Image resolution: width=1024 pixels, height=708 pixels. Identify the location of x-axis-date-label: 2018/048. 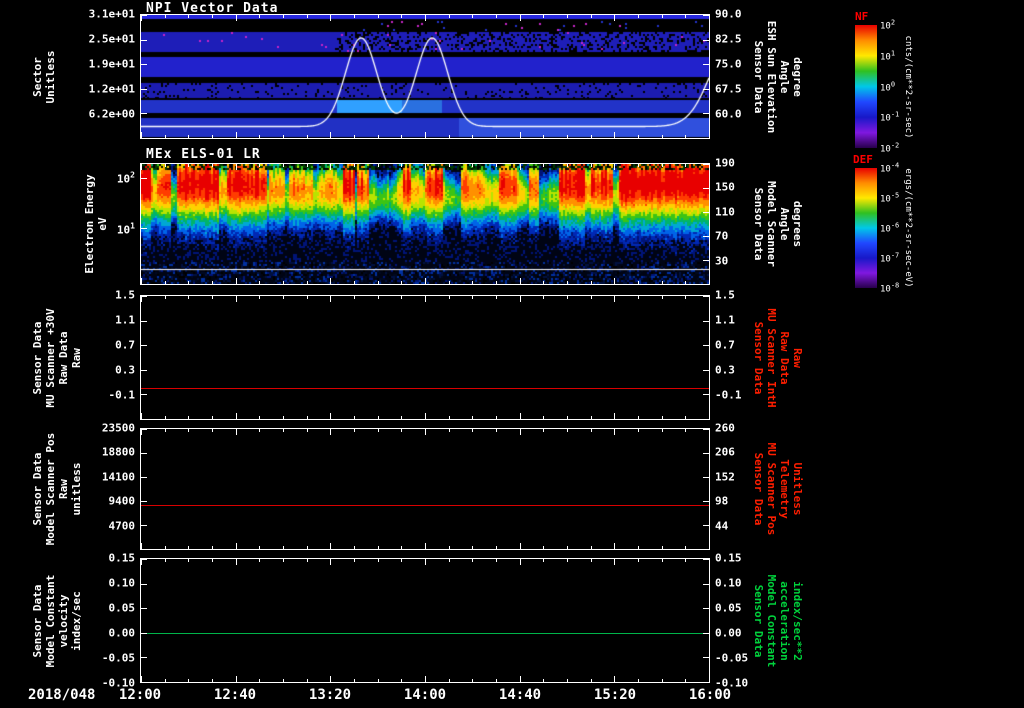
(62, 695).